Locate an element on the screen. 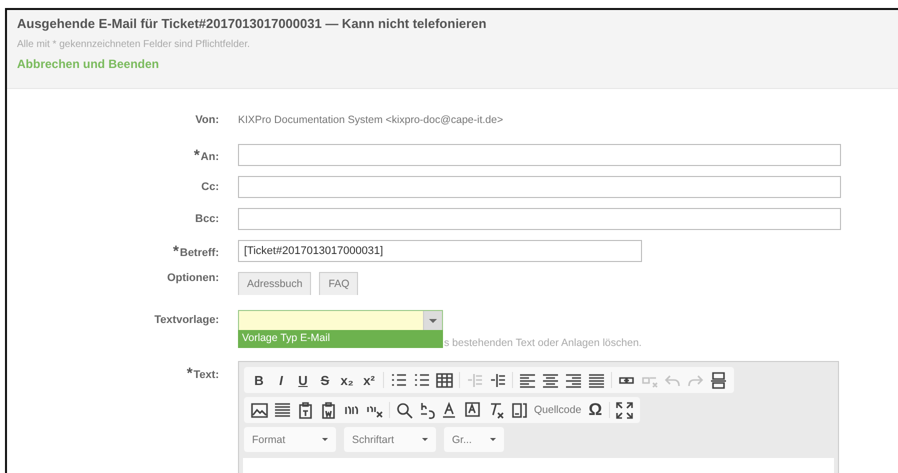 This screenshot has height=473, width=898. template-select is located at coordinates (340, 320).